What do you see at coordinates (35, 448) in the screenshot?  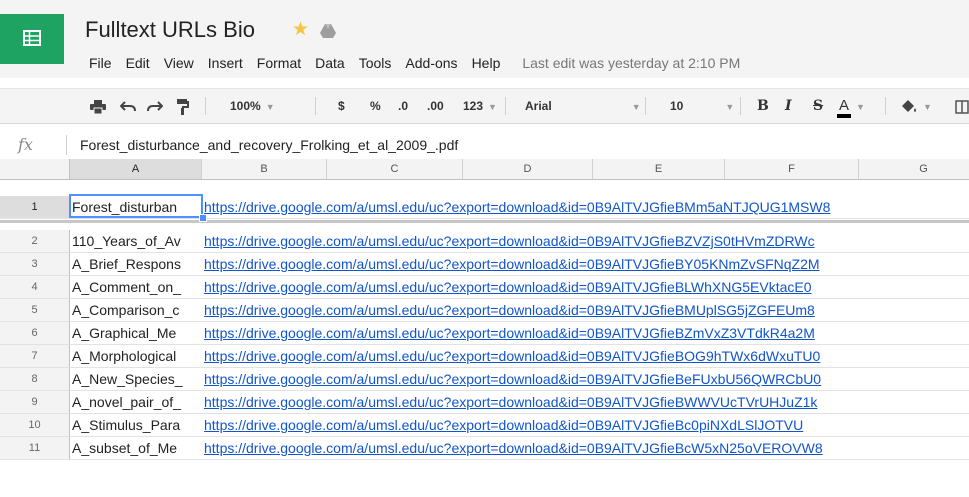 I see `row-header: 11` at bounding box center [35, 448].